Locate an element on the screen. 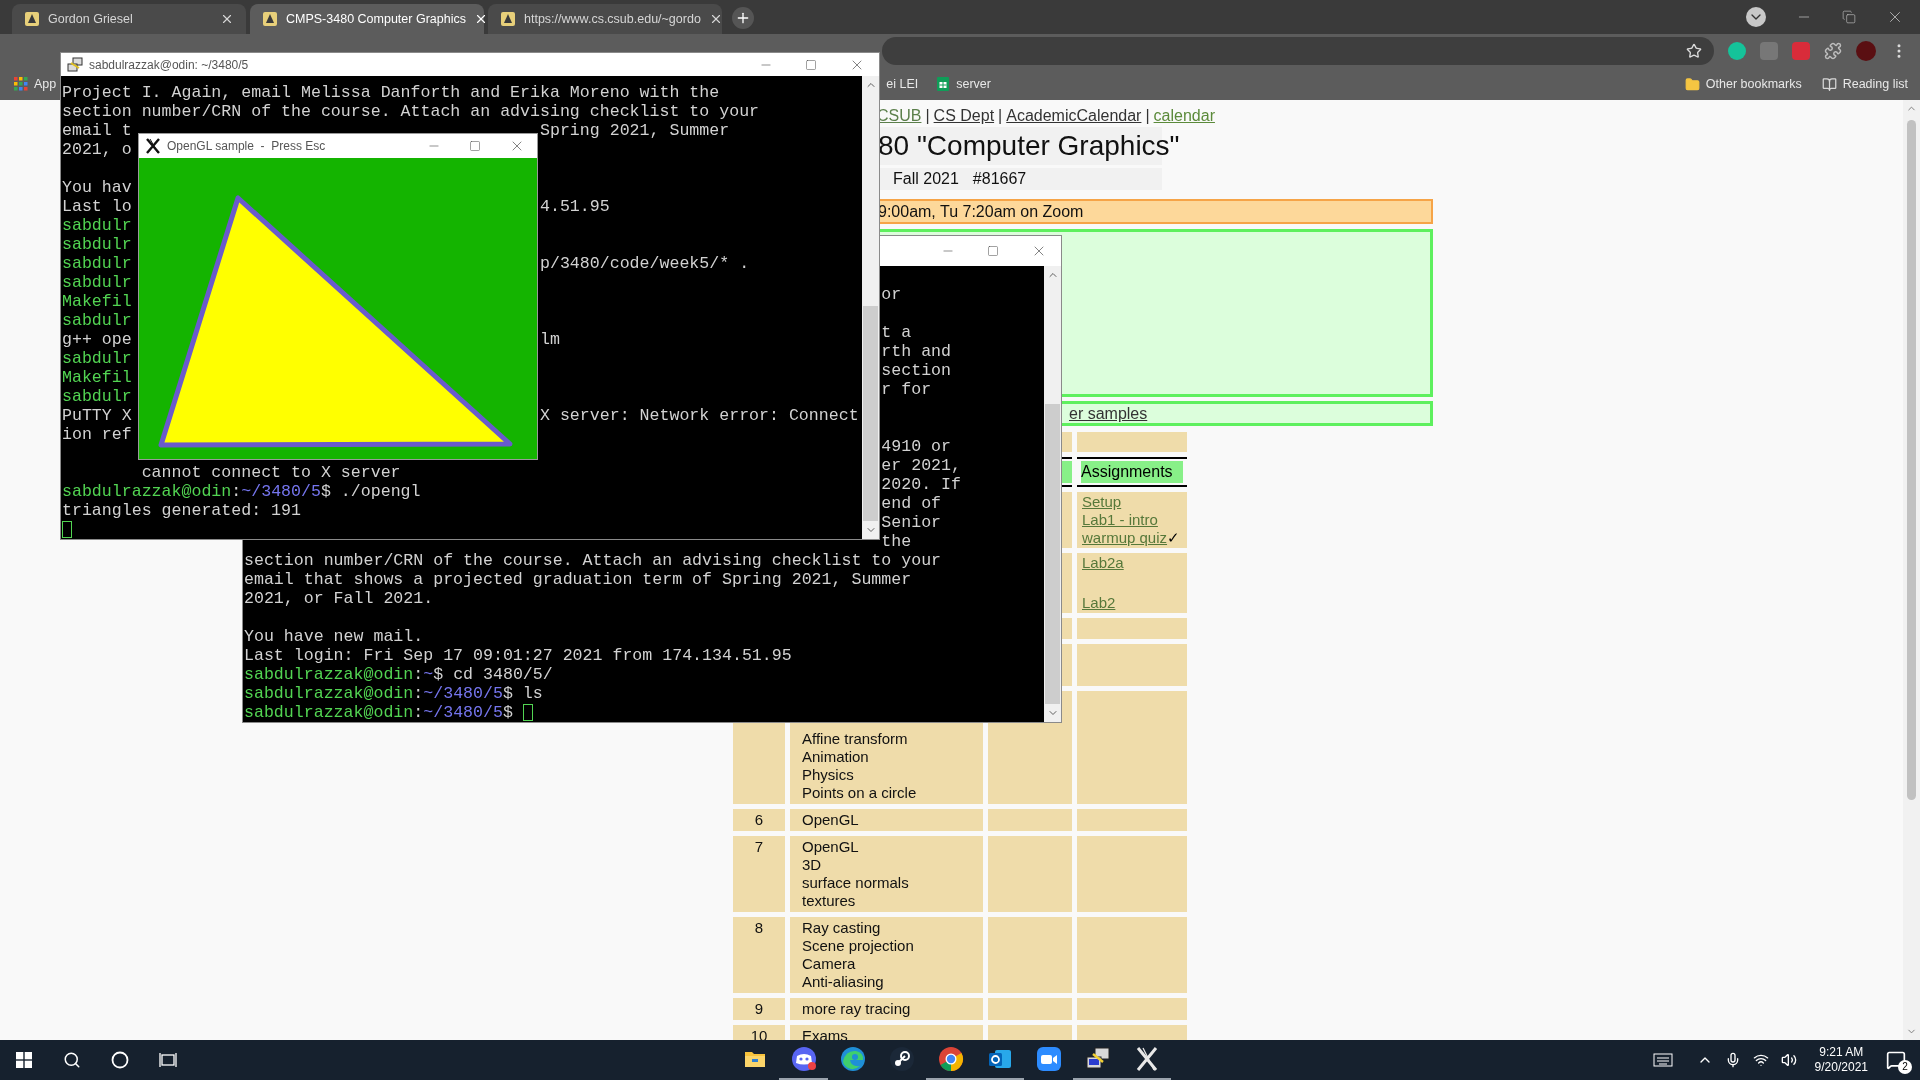 This screenshot has height=1080, width=1920. terminal-text: sabdulrazzak@odin:~$ cd 3480/5/ is located at coordinates (398, 674).